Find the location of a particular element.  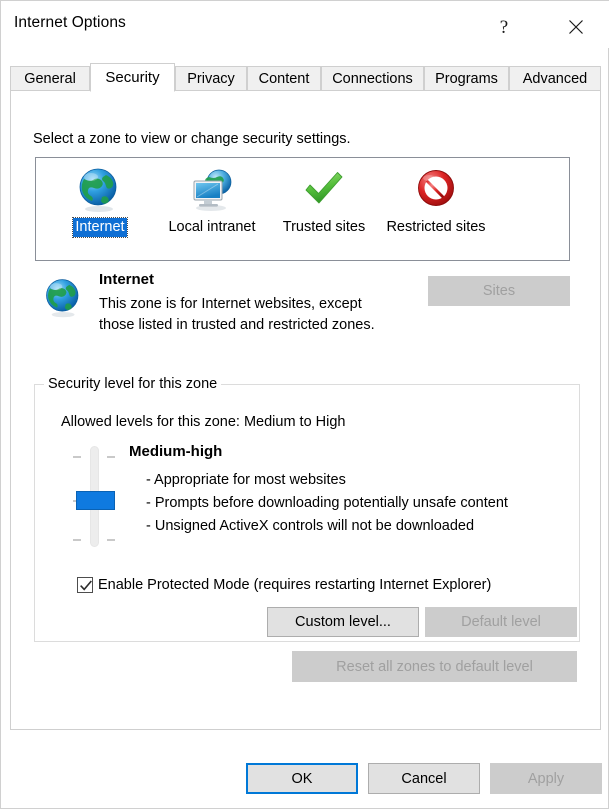

security-level-legend: Security level for this zone is located at coordinates (133, 384).